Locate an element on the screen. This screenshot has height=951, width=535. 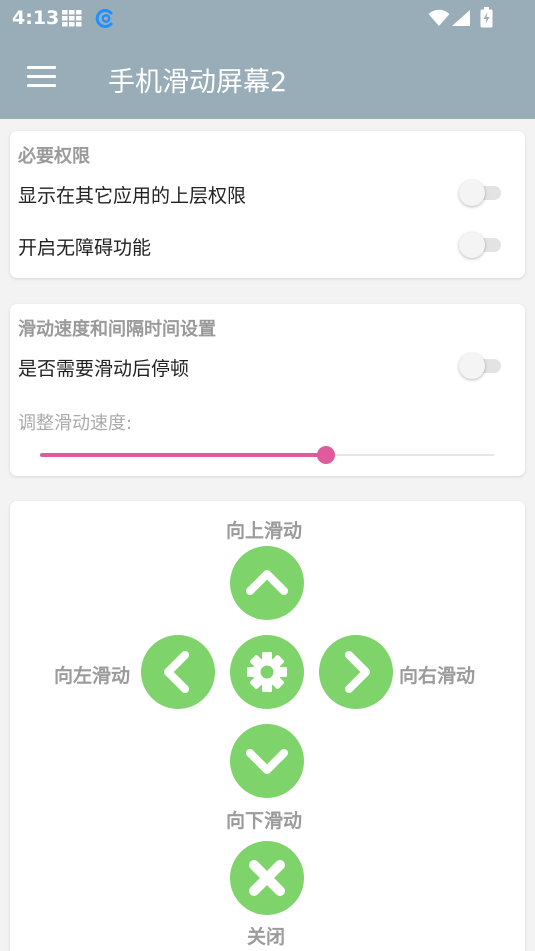
wifi-icon is located at coordinates (439, 17).